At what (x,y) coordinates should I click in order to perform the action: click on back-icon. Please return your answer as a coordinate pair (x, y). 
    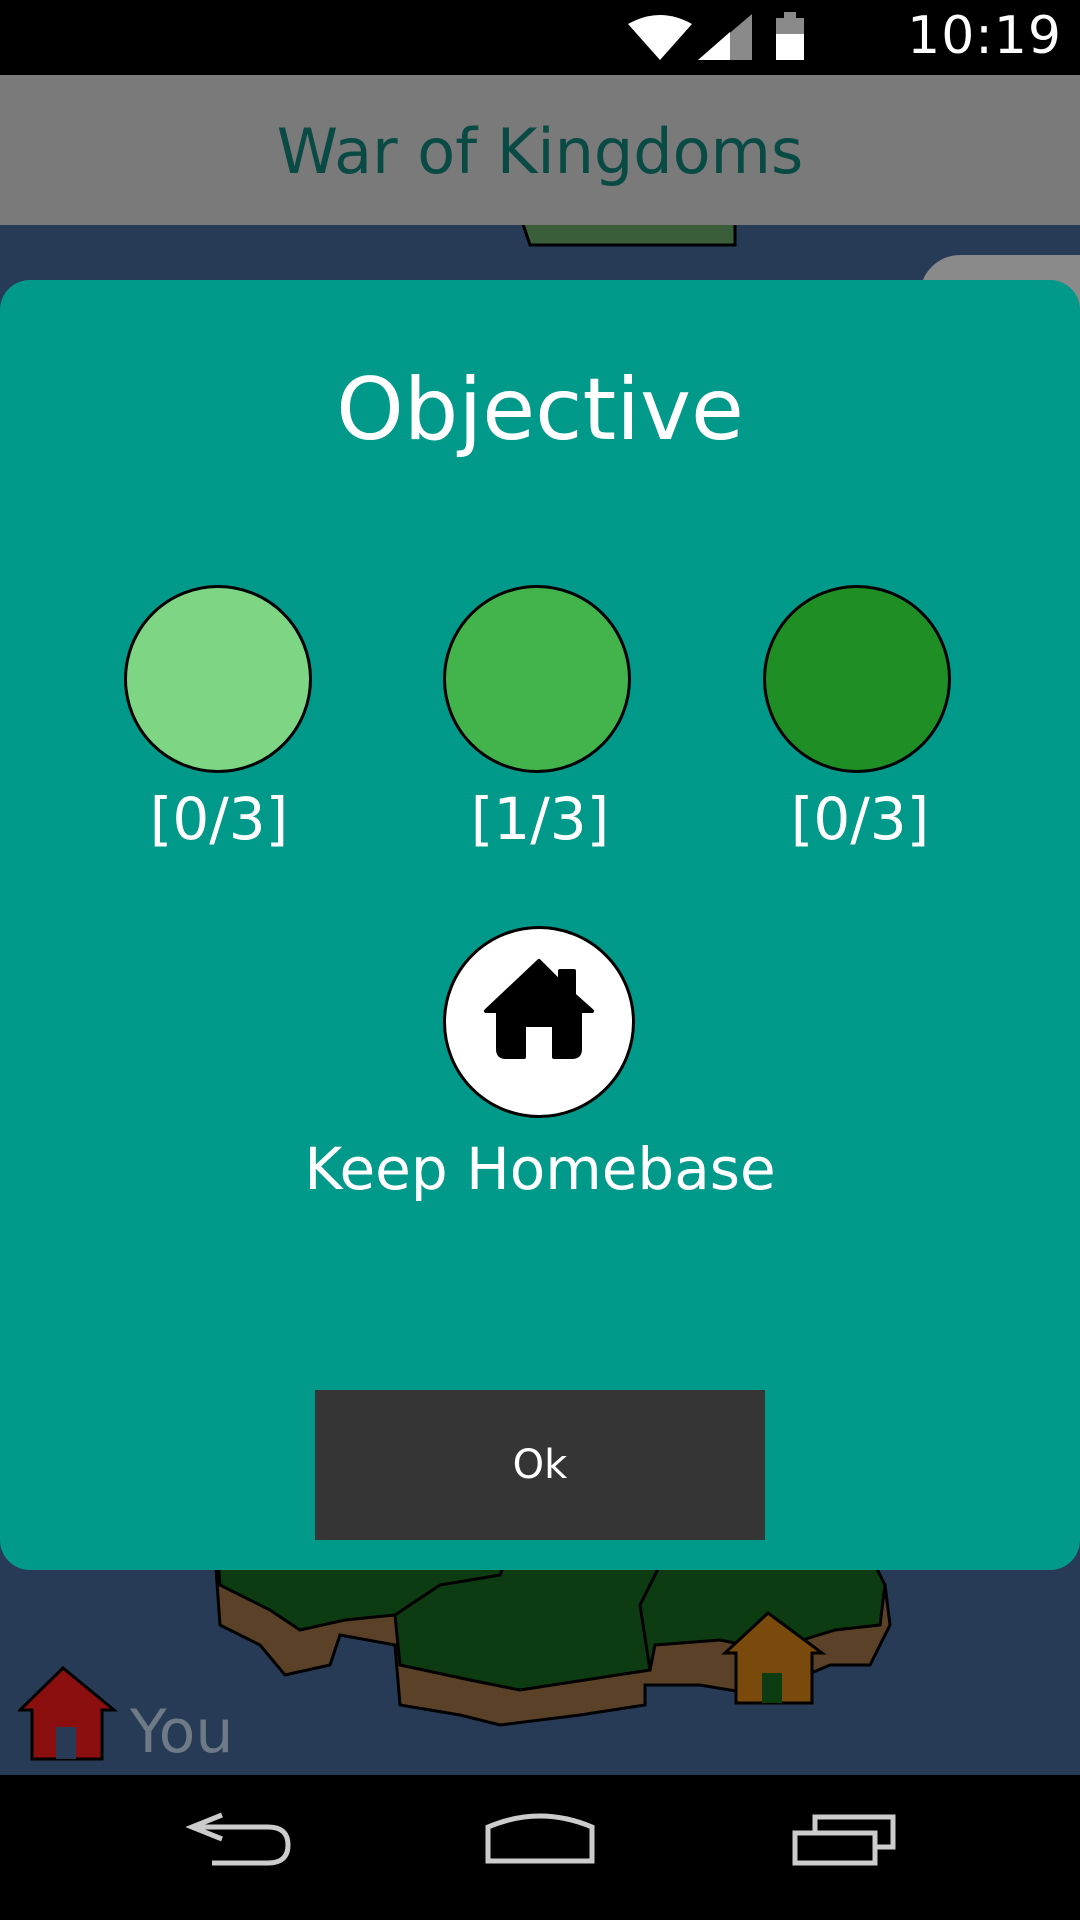
    Looking at the image, I should click on (238, 1839).